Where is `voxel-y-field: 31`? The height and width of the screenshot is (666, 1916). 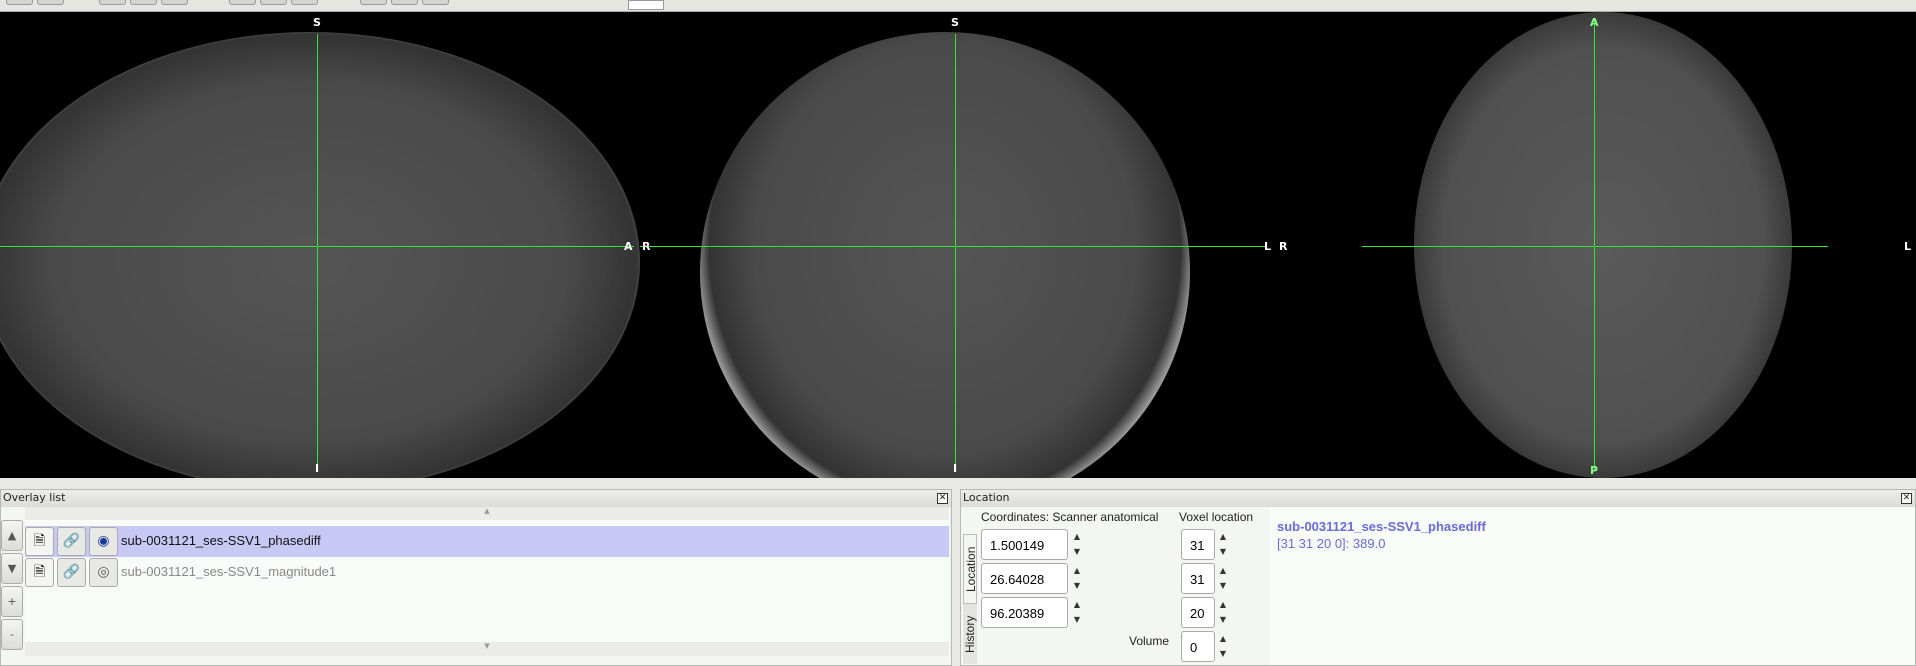 voxel-y-field: 31 is located at coordinates (1198, 578).